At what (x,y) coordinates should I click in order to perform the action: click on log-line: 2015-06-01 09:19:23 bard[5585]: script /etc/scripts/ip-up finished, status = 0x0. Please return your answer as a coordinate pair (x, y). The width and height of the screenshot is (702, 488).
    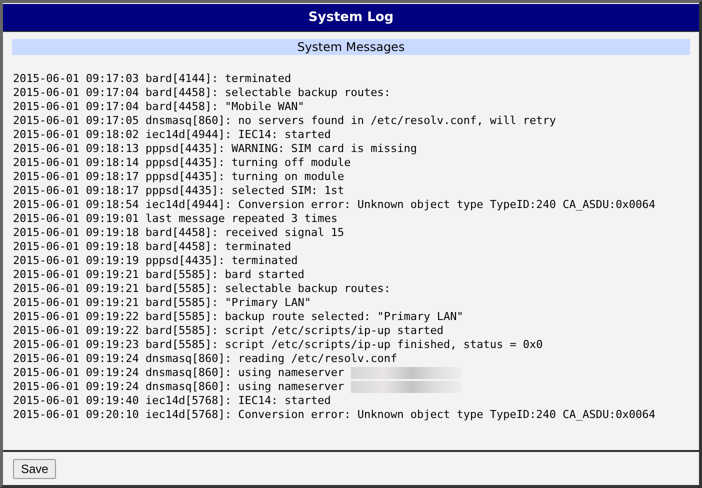
    Looking at the image, I should click on (278, 345).